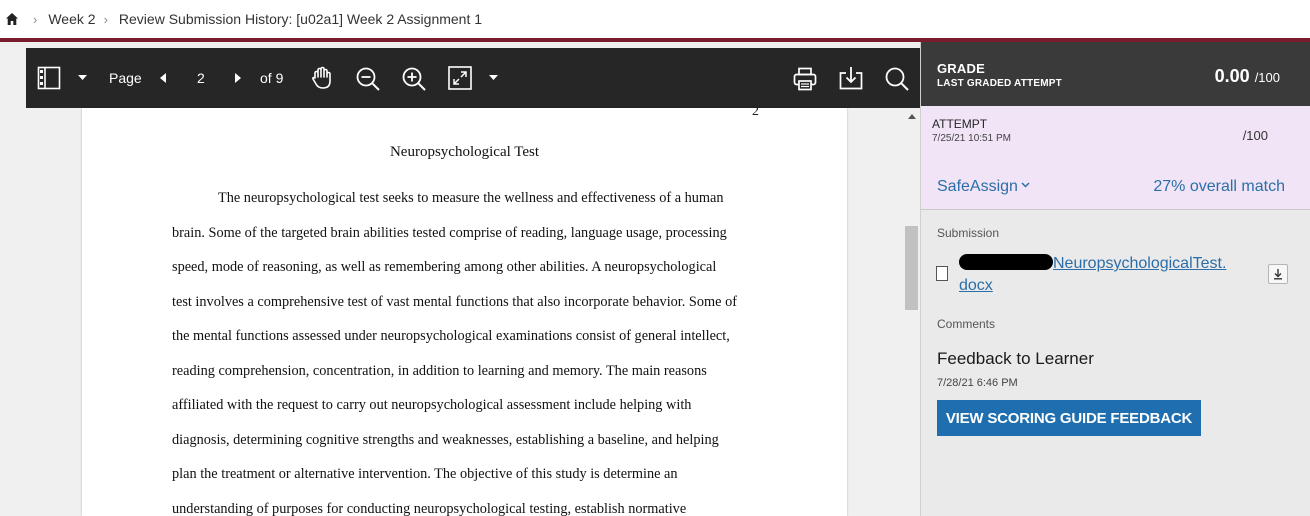 The width and height of the screenshot is (1310, 516). Describe the element at coordinates (12, 19) in the screenshot. I see `home-icon` at that location.